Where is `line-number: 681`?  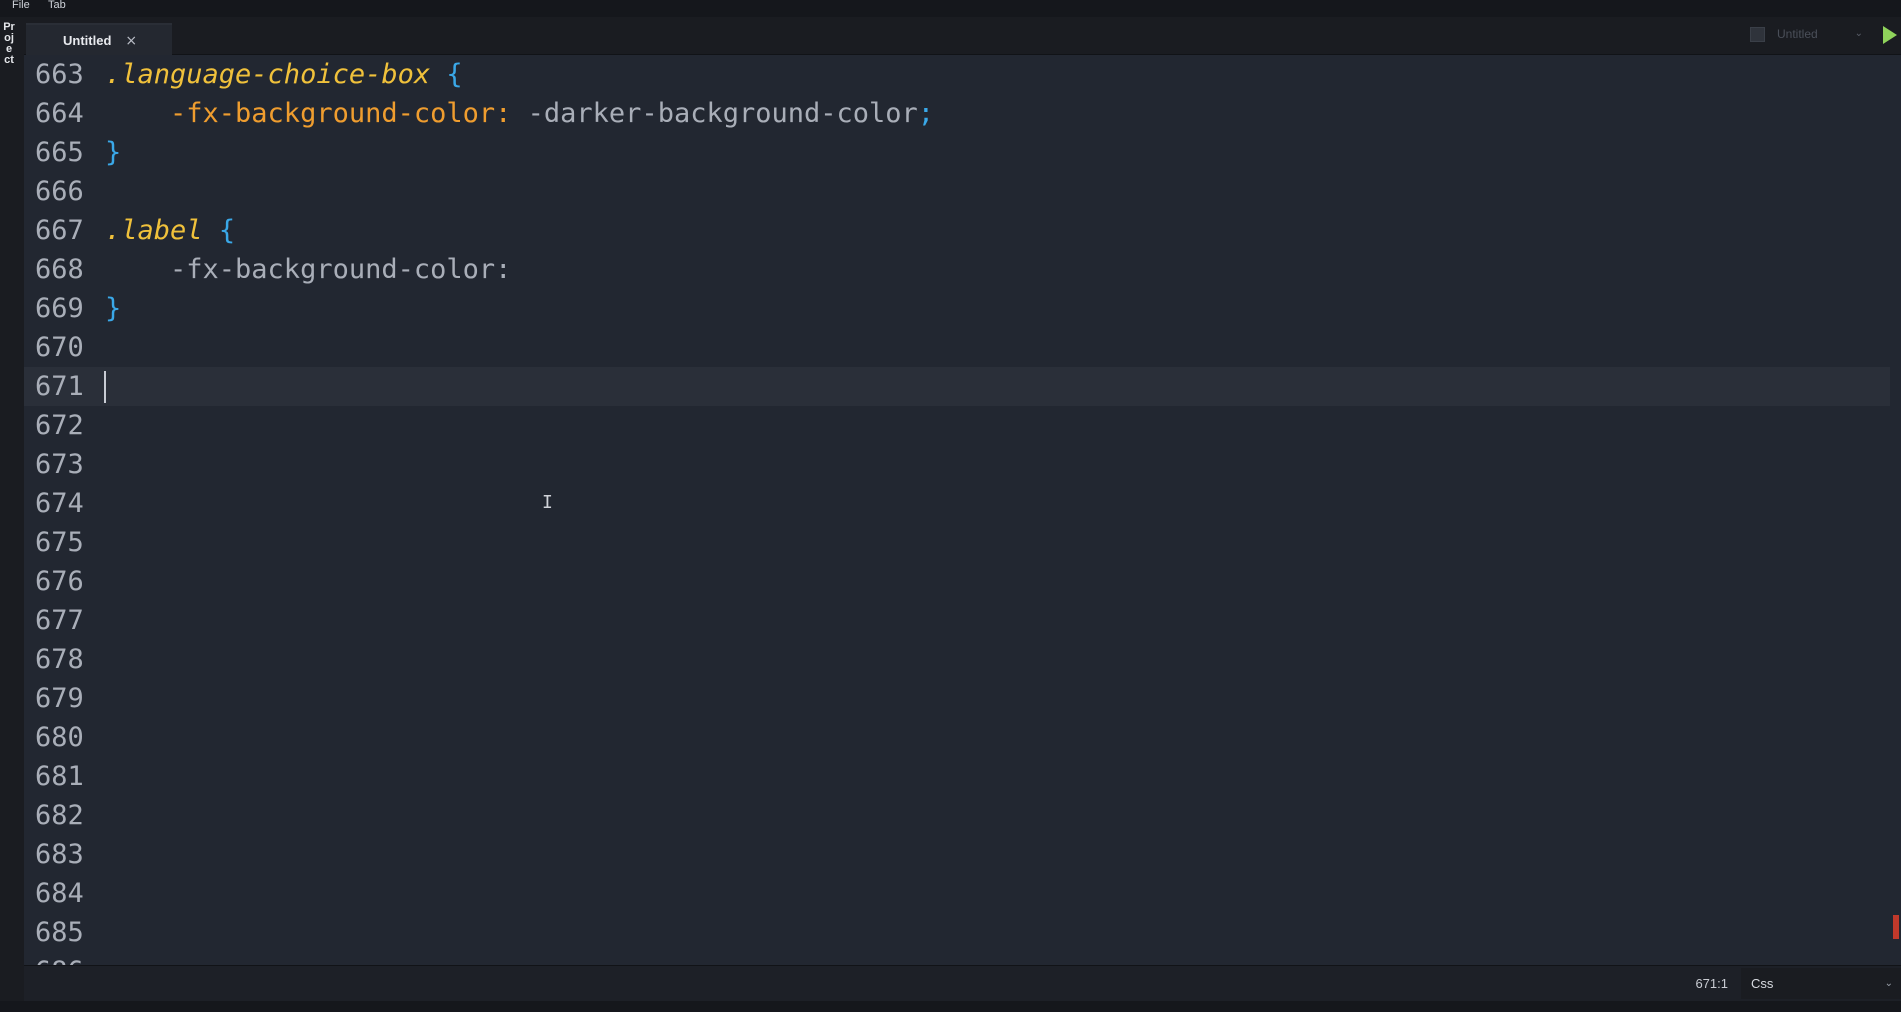 line-number: 681 is located at coordinates (59, 776).